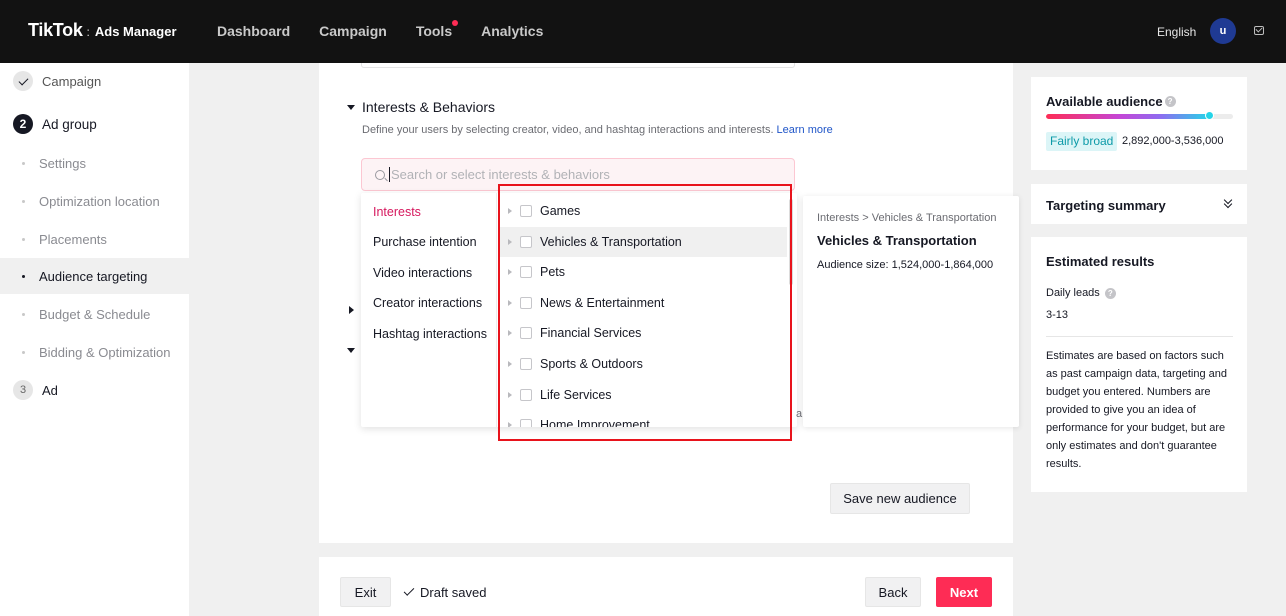 The width and height of the screenshot is (1286, 616). Describe the element at coordinates (72, 81) in the screenshot. I see `step-label: Campaign` at that location.